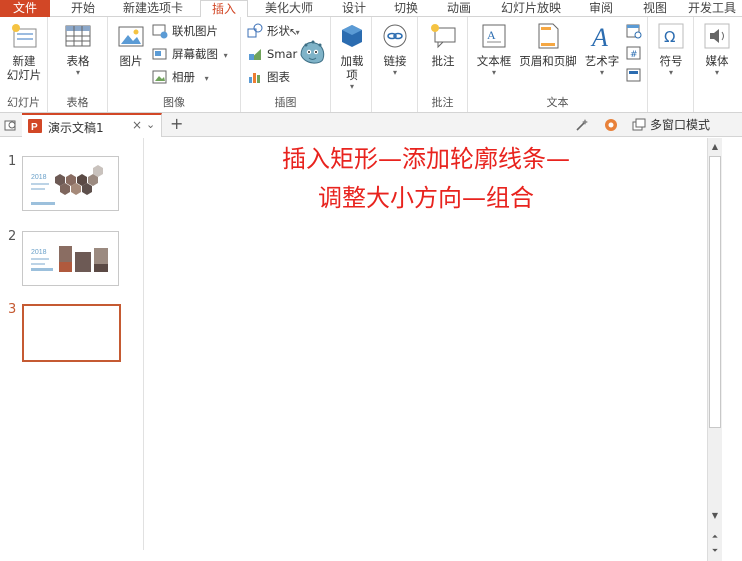  What do you see at coordinates (83, 8) in the screenshot?
I see `tab-home: 开始` at bounding box center [83, 8].